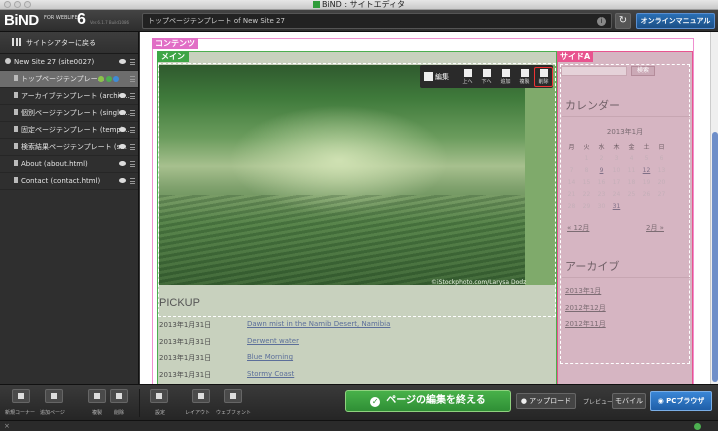 The image size is (718, 431). What do you see at coordinates (69, 181) in the screenshot?
I see `sidebar-item-contact: Contact (contact.html)` at bounding box center [69, 181].